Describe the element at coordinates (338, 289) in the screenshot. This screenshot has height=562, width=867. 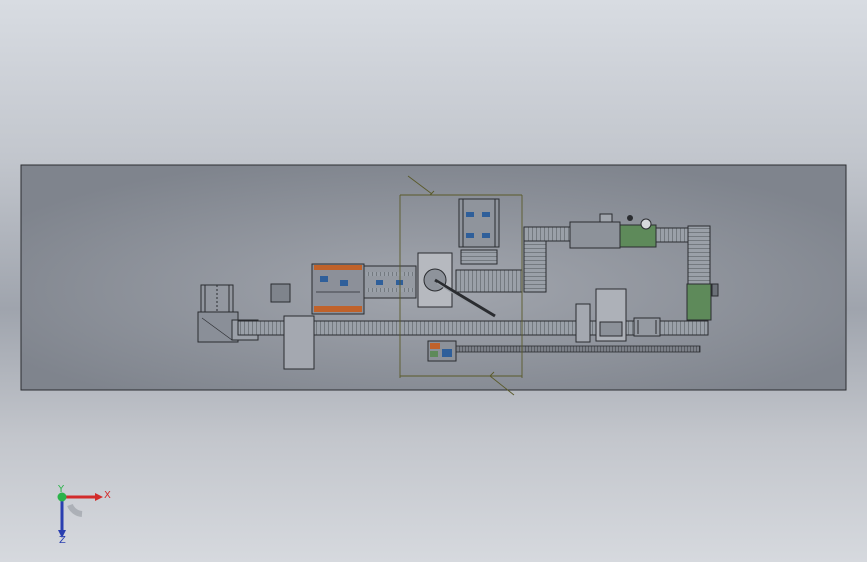
I see `palletizer-unit` at that location.